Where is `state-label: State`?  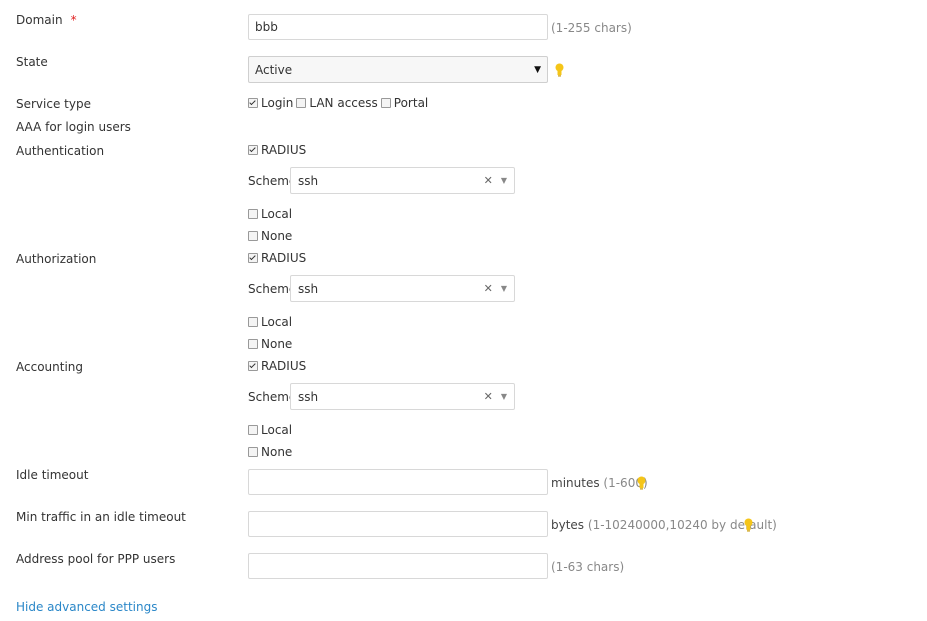
state-label: State is located at coordinates (32, 62).